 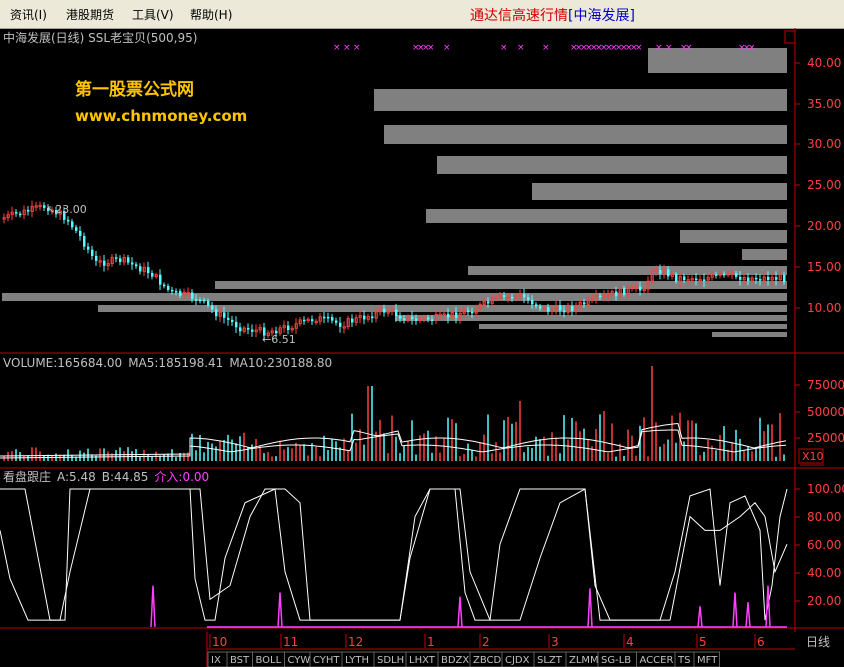 What do you see at coordinates (552, 15) in the screenshot?
I see `app-title: 通达信高速行情[中海发展]` at bounding box center [552, 15].